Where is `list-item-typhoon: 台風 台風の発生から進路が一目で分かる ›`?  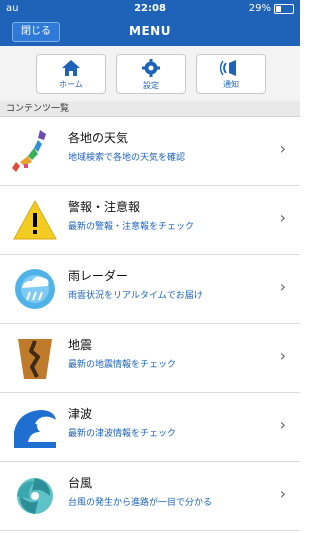 list-item-typhoon: 台風 台風の発生から進路が一目で分かる › is located at coordinates (150, 496).